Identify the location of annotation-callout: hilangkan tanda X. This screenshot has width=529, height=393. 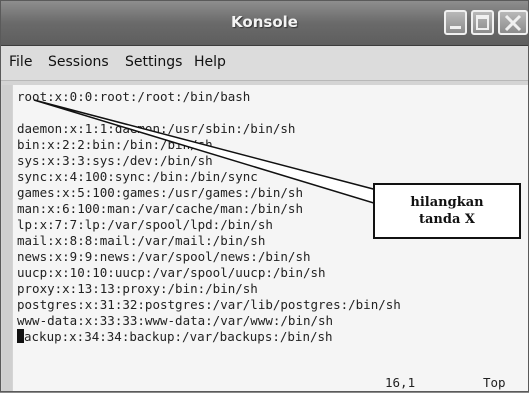
(447, 211).